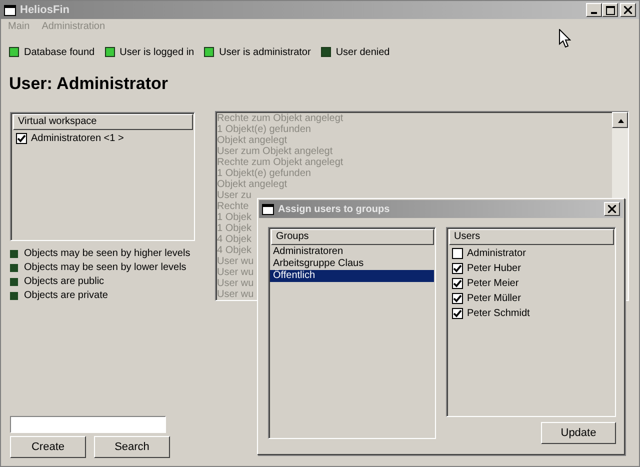  What do you see at coordinates (233, 206) in the screenshot?
I see `log-line: Rechte` at bounding box center [233, 206].